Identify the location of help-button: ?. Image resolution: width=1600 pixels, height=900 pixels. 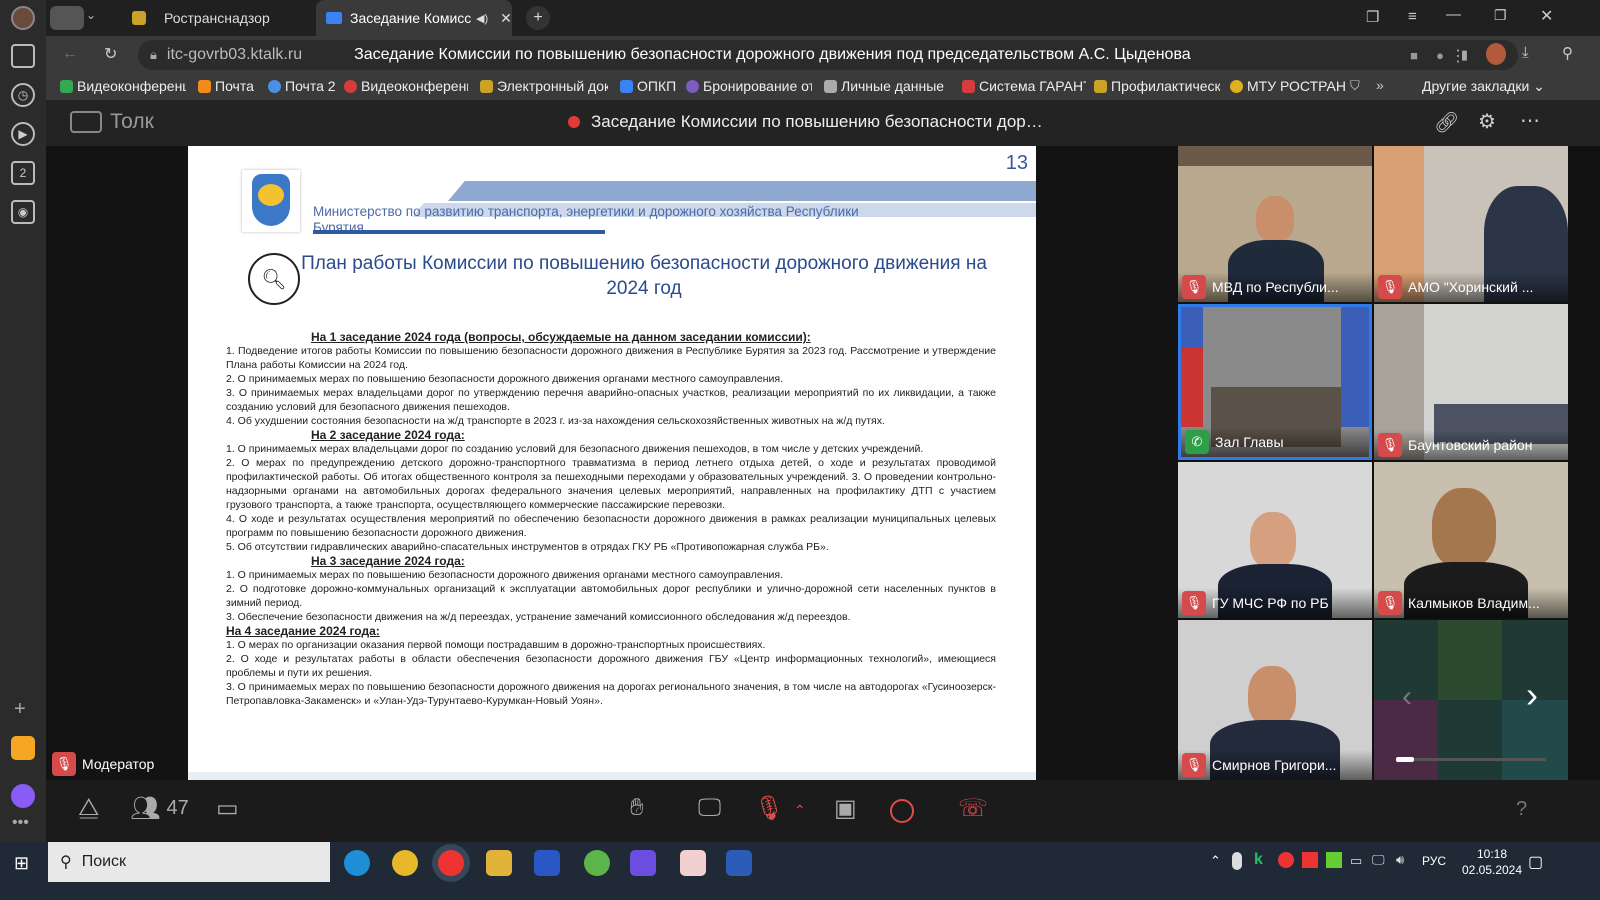
(1521, 809).